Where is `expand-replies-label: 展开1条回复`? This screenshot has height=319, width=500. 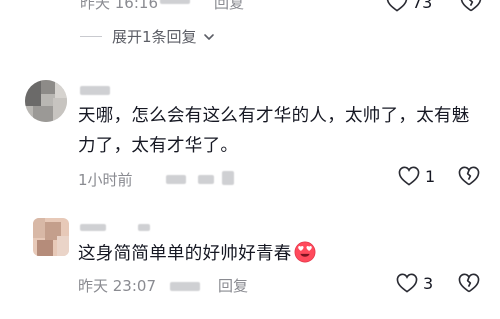 expand-replies-label: 展开1条回复 is located at coordinates (154, 37).